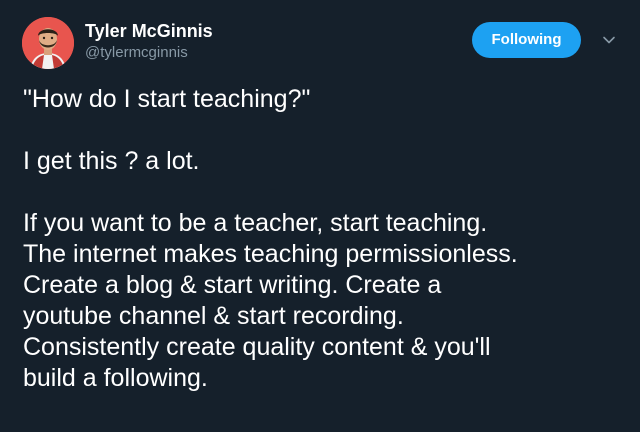 The image size is (640, 432). I want to click on tweet-line: "How do I start teaching?", so click(167, 99).